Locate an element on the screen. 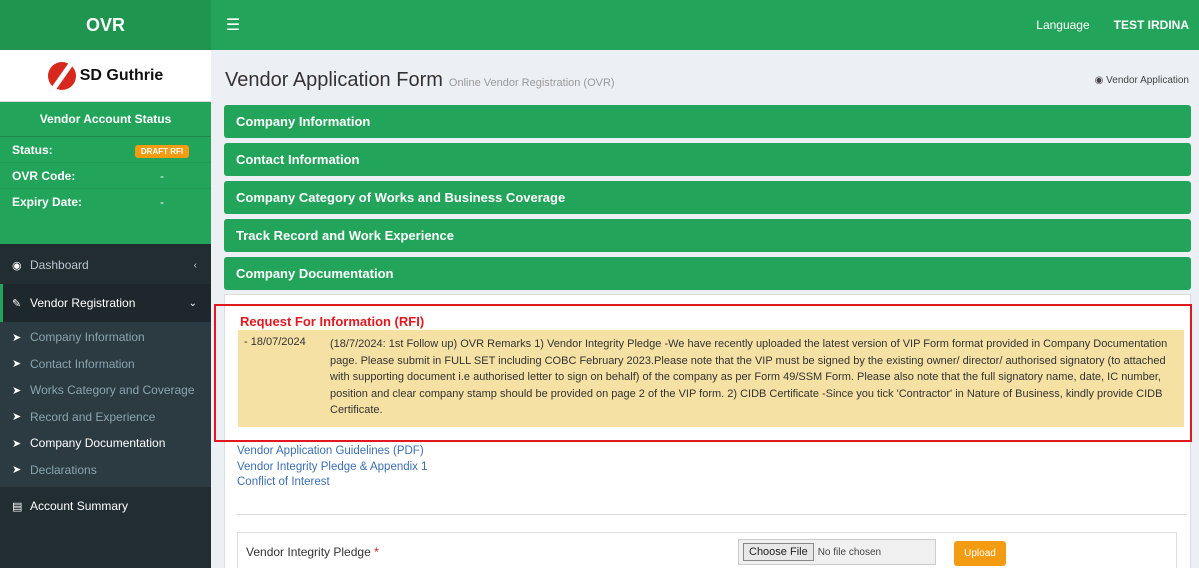 This screenshot has height=568, width=1199. divider is located at coordinates (712, 514).